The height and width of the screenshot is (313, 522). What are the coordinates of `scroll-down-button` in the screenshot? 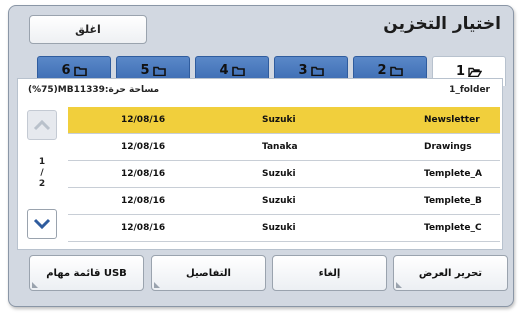 It's located at (42, 224).